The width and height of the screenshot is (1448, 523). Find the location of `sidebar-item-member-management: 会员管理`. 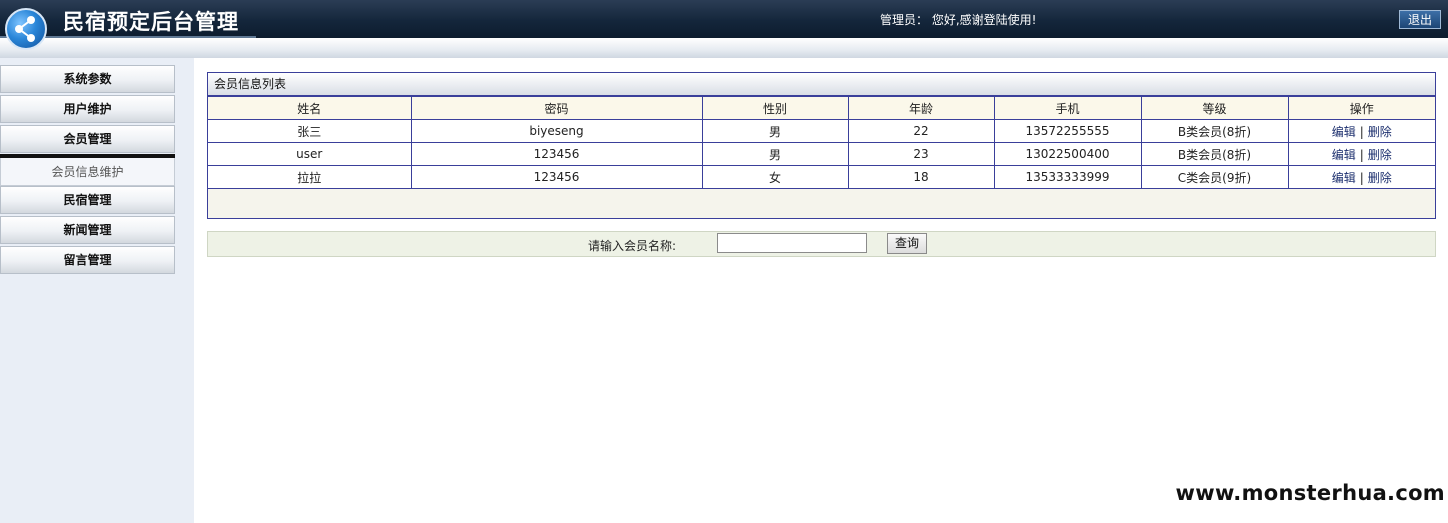

sidebar-item-member-management: 会员管理 is located at coordinates (87, 139).